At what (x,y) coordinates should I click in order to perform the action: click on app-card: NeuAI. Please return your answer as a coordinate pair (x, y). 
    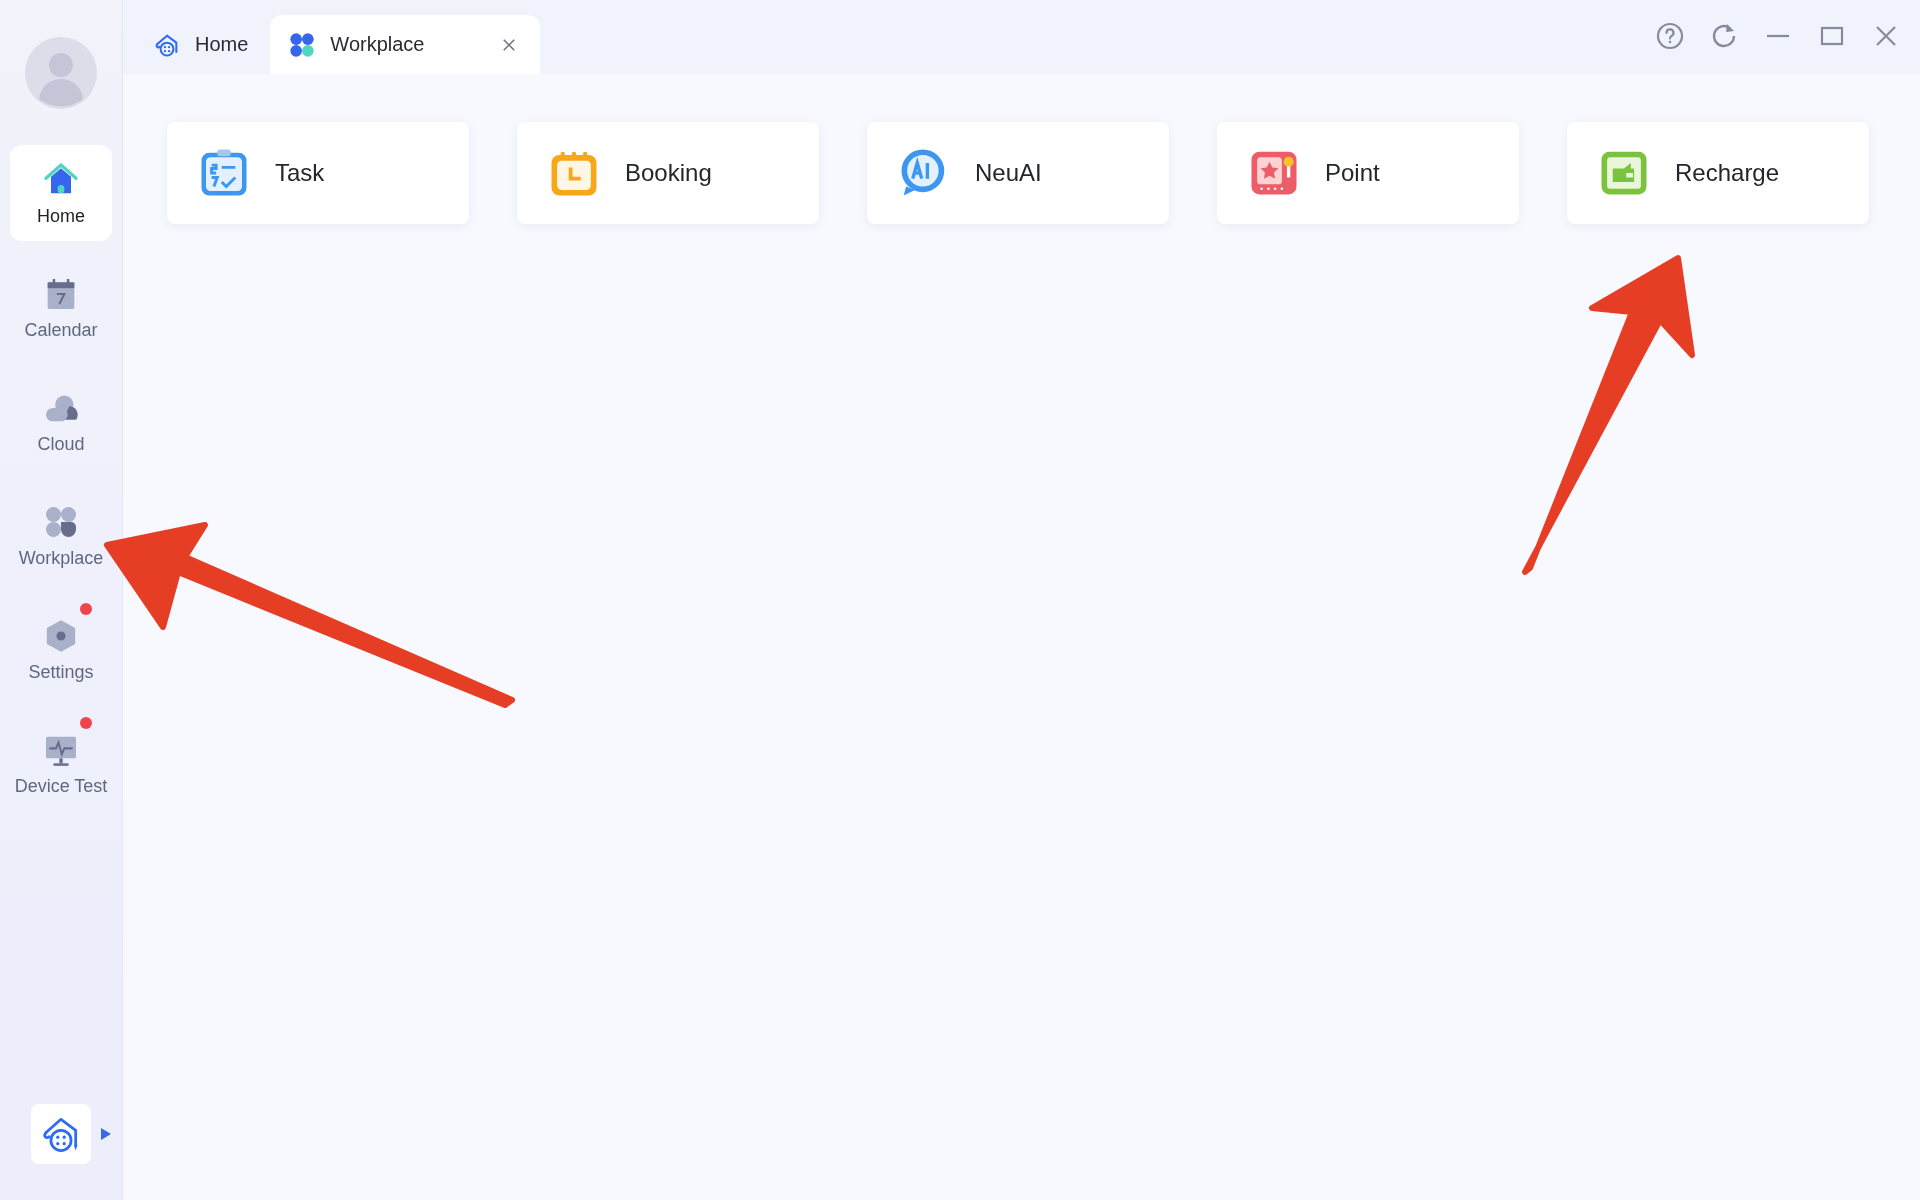
    Looking at the image, I should click on (1018, 173).